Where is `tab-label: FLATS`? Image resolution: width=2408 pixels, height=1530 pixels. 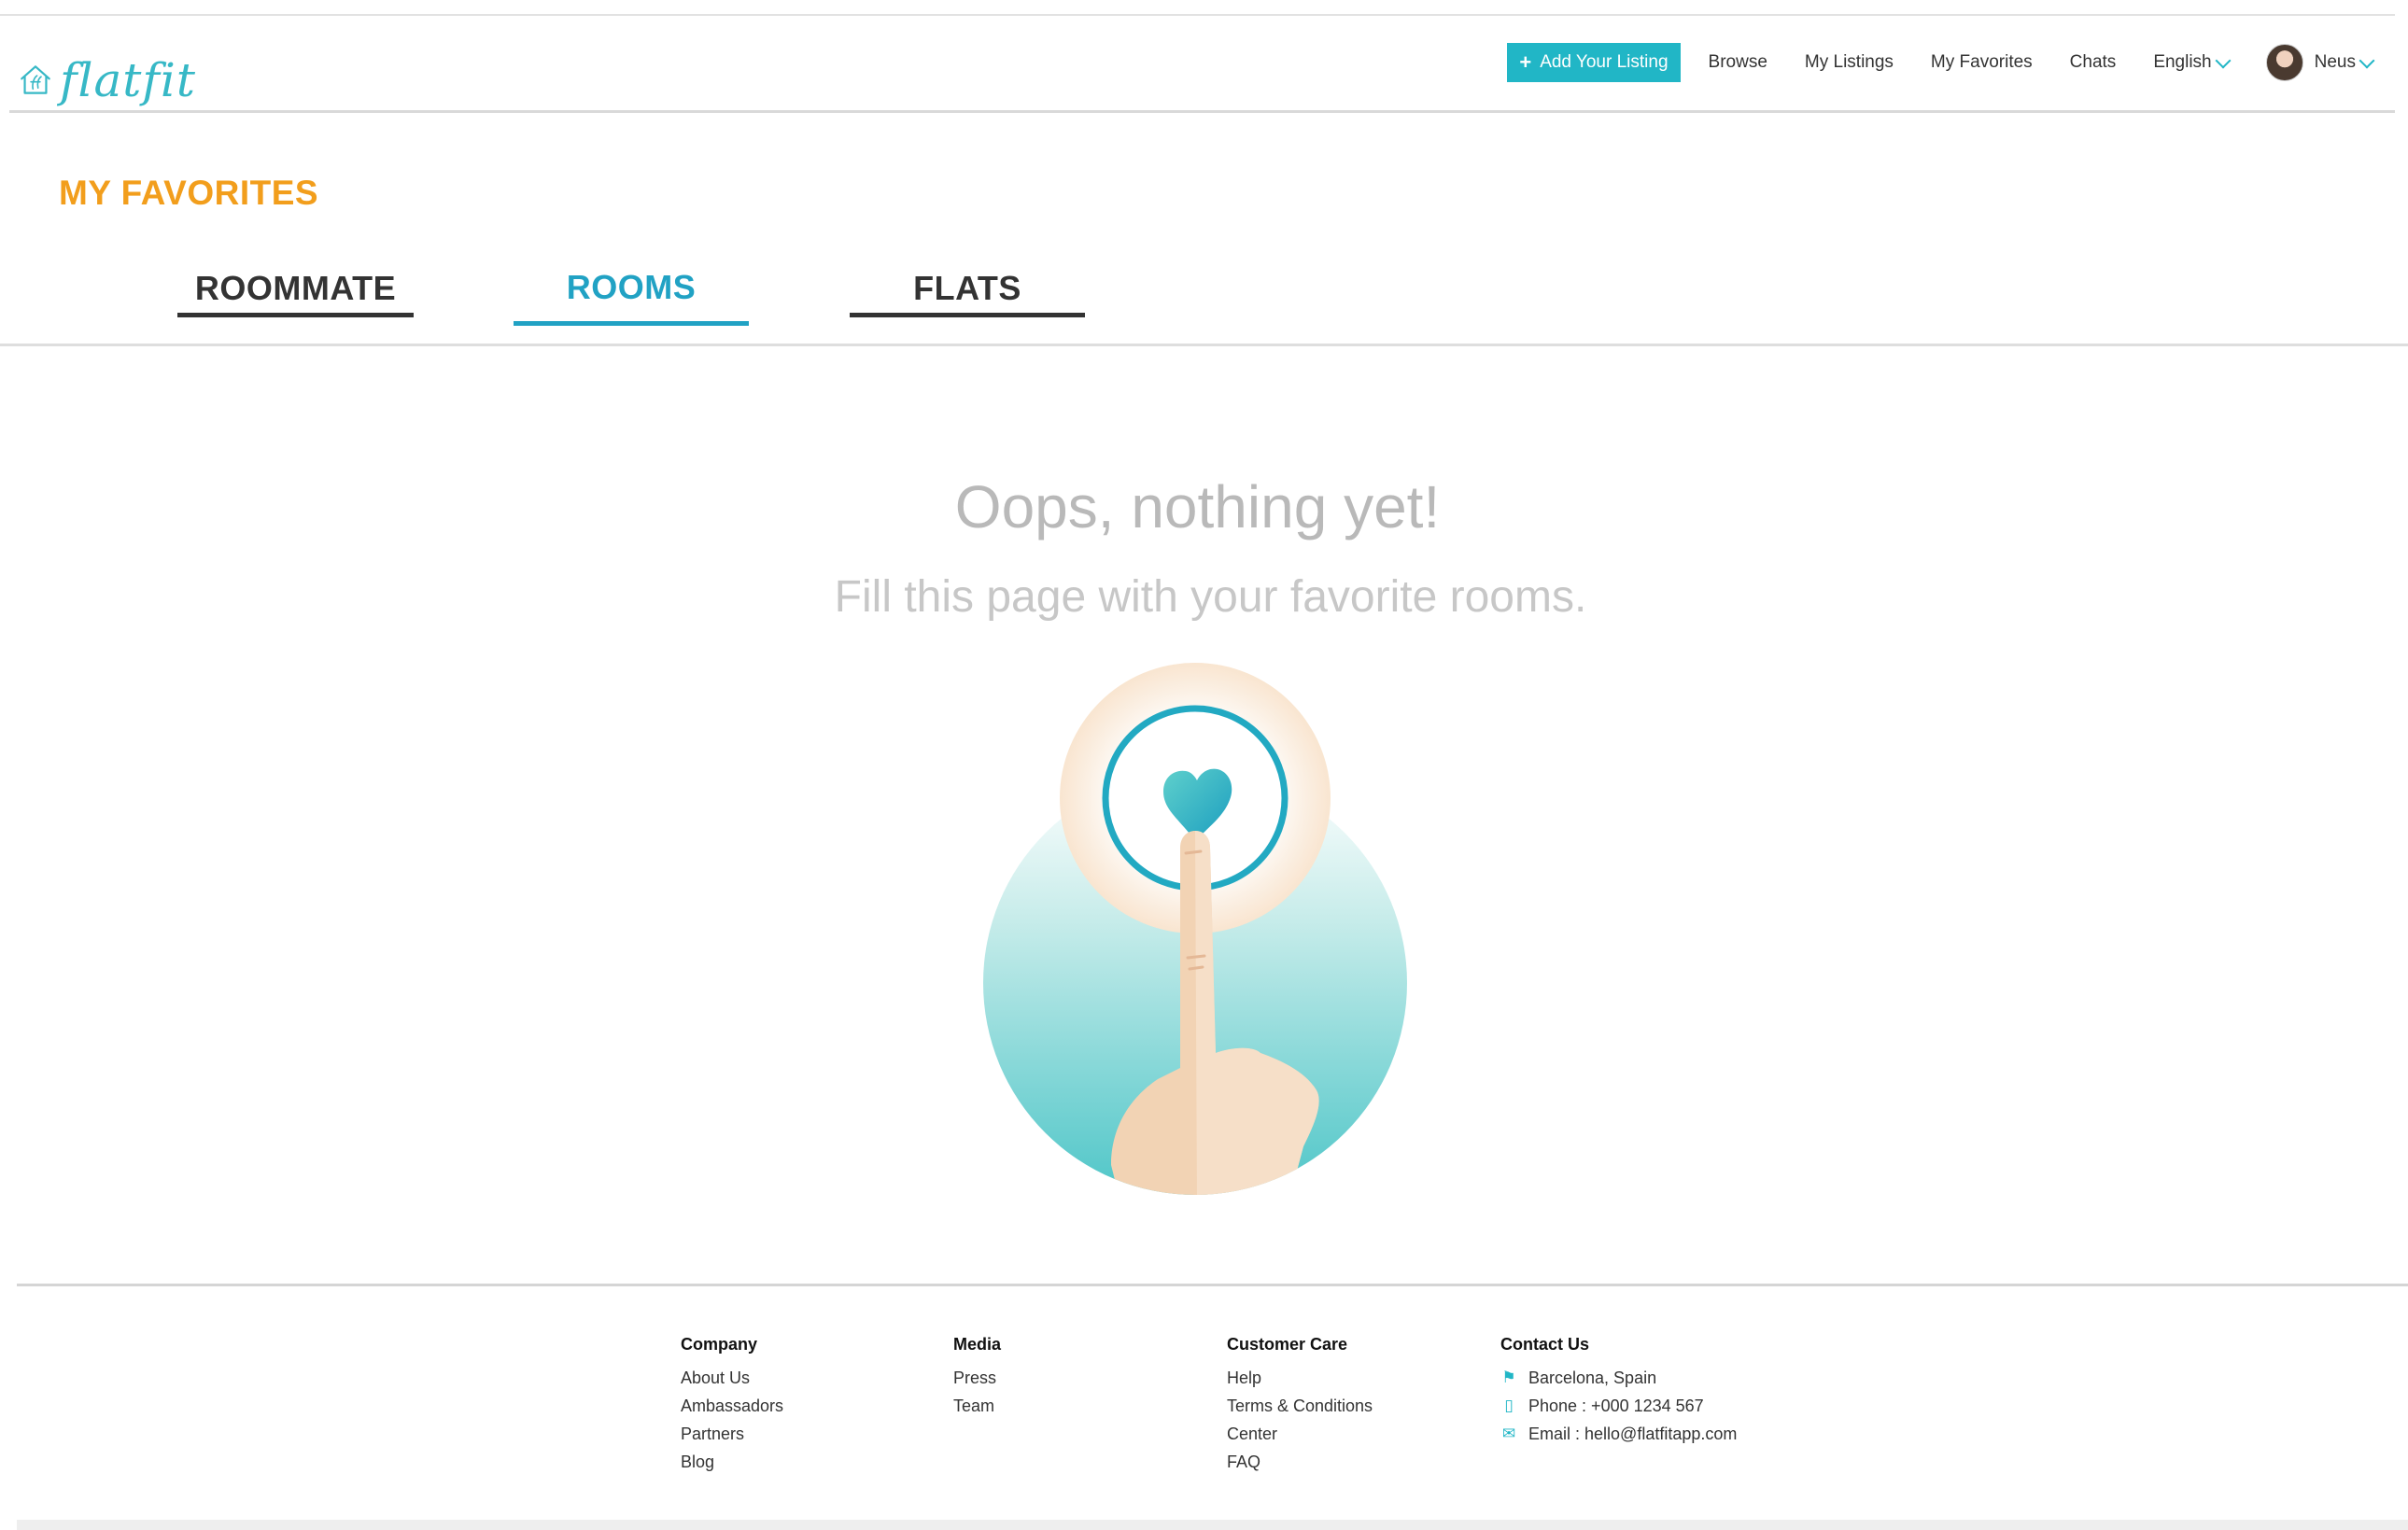 tab-label: FLATS is located at coordinates (967, 288).